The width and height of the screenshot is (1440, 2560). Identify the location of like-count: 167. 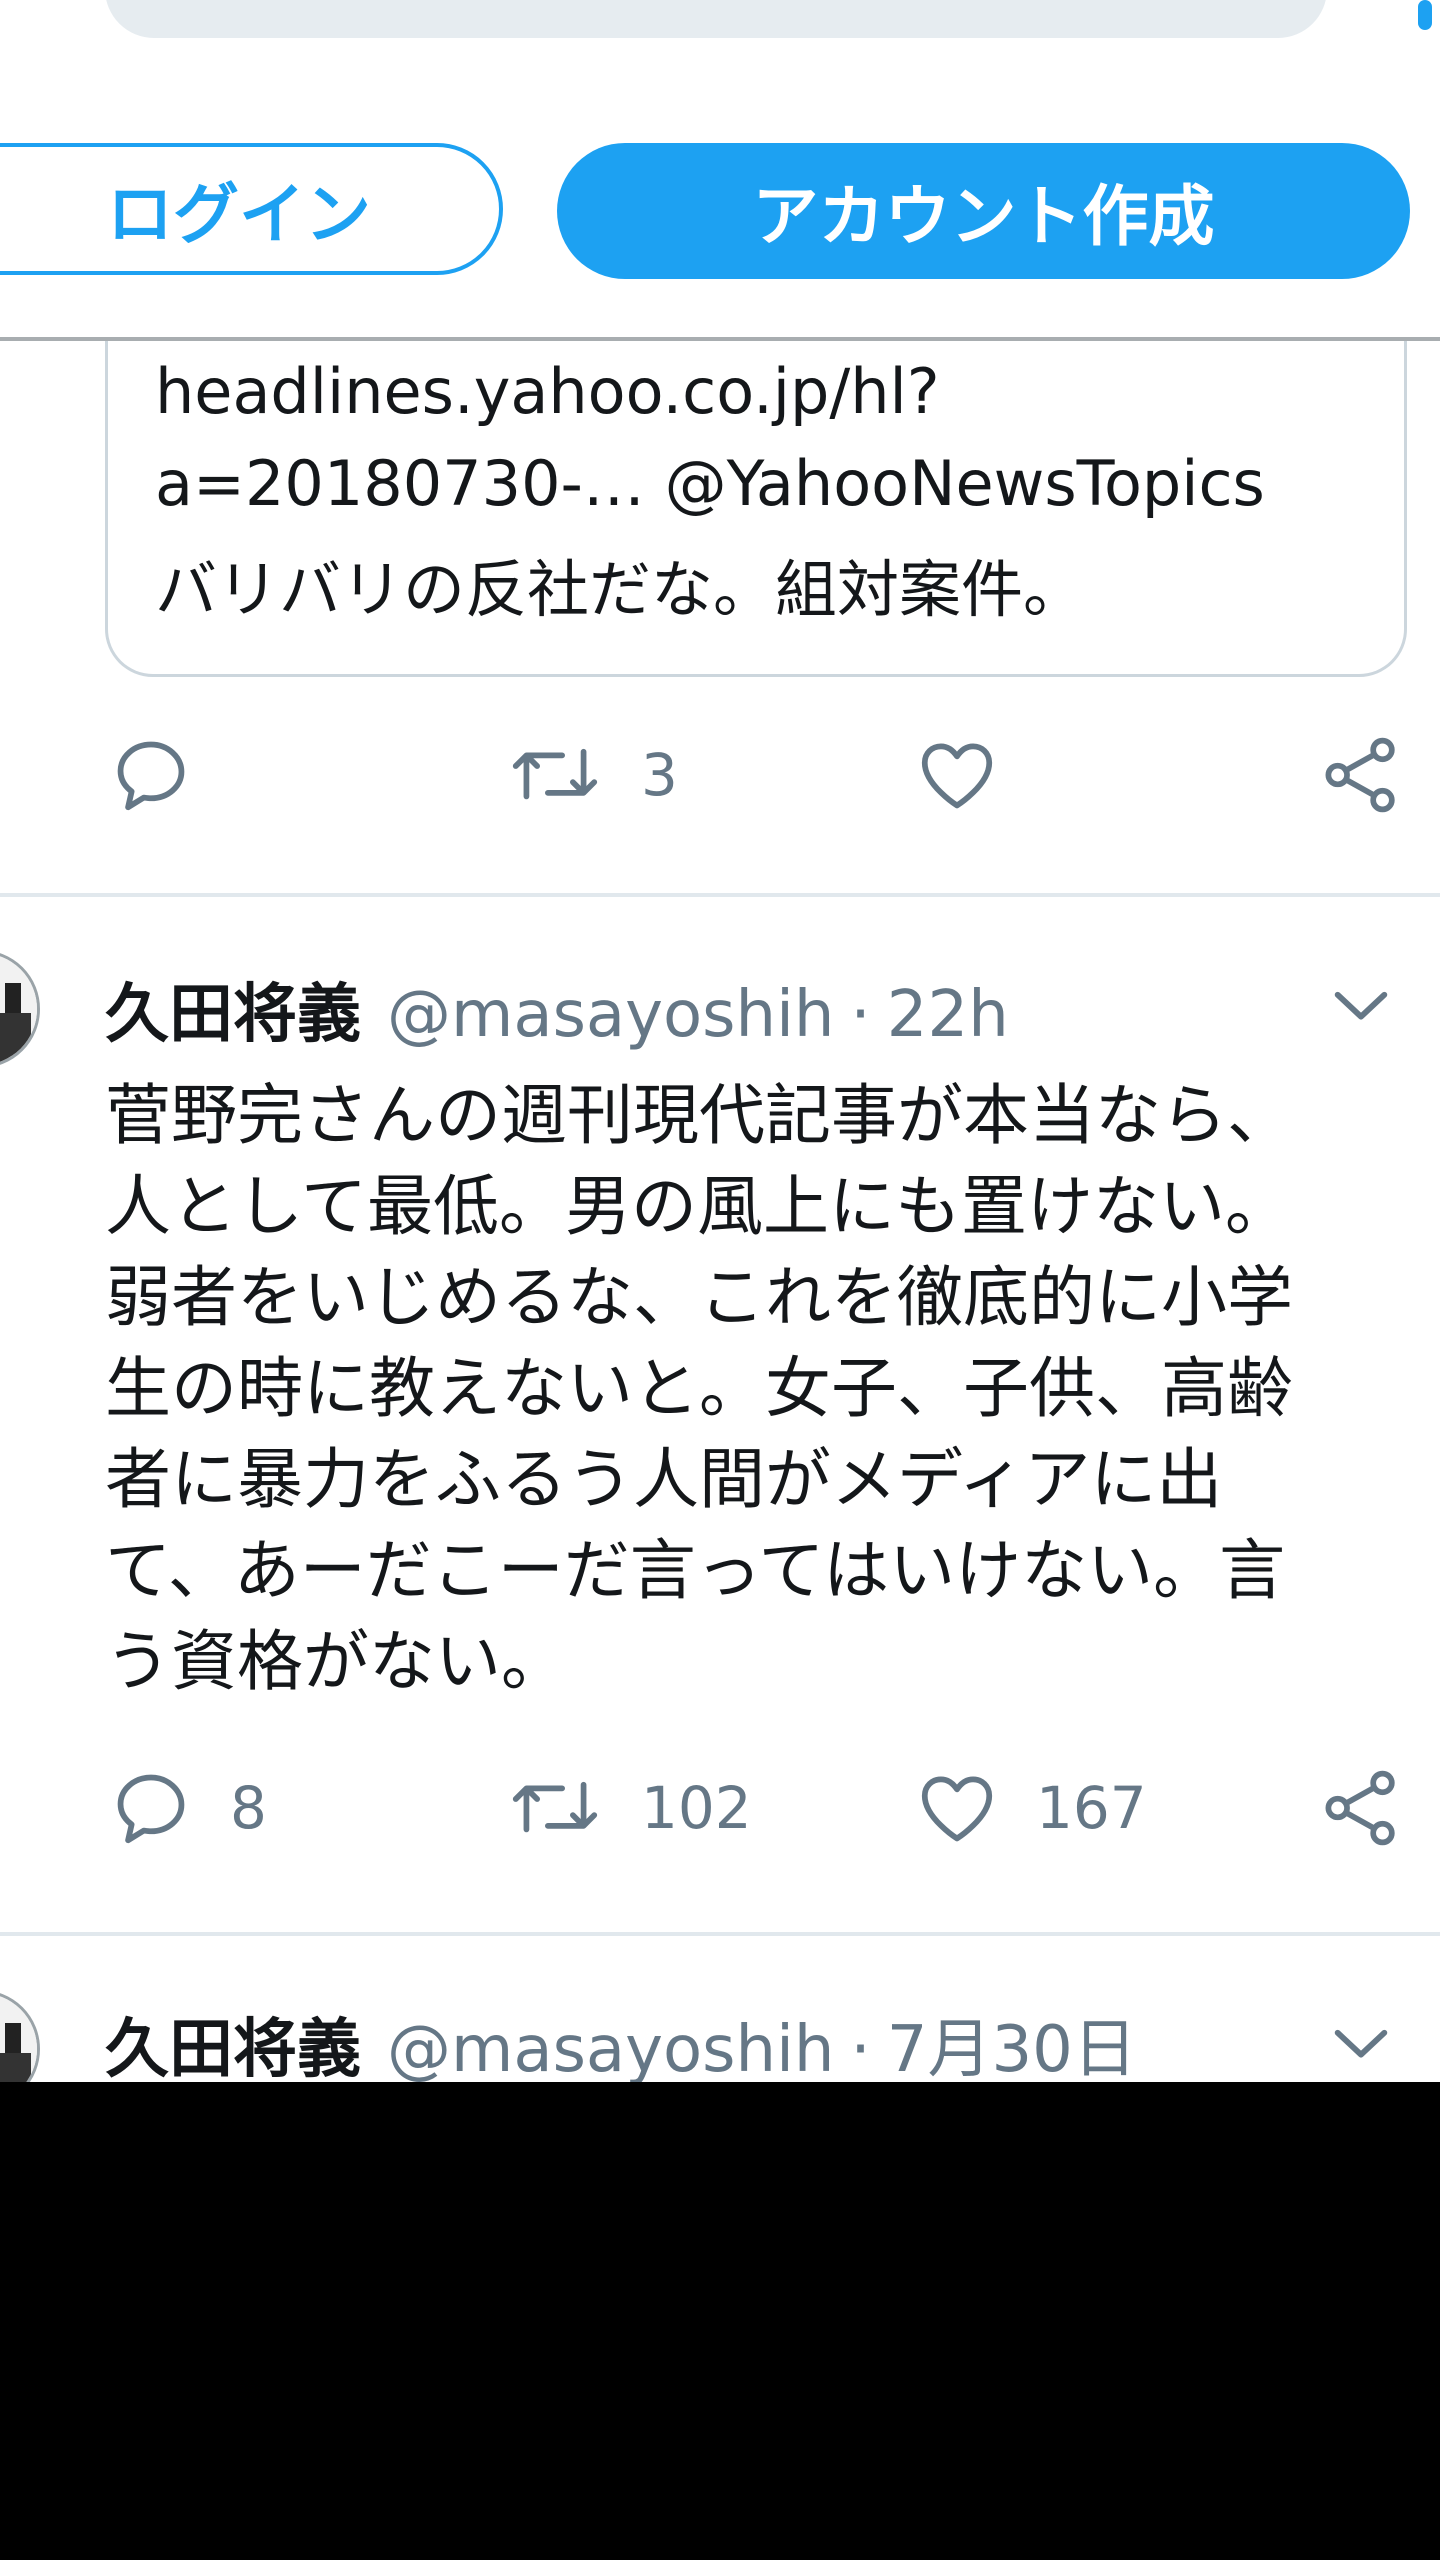
(1091, 1808).